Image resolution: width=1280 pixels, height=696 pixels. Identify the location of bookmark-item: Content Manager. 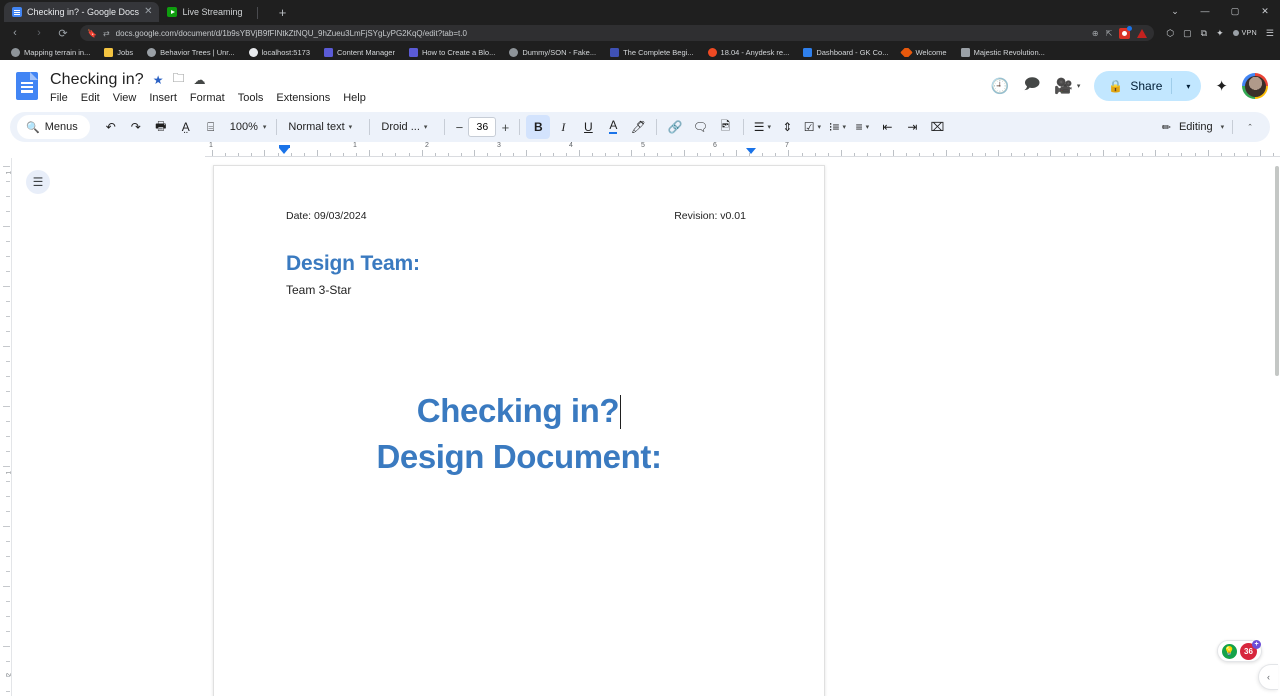
(359, 52).